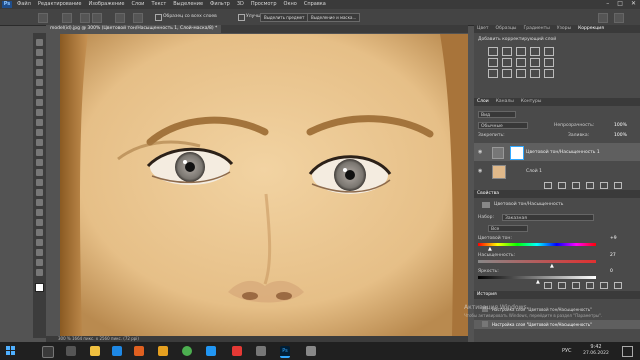 The image size is (640, 360). I want to click on layers-tab-2: Контуры, so click(531, 102).